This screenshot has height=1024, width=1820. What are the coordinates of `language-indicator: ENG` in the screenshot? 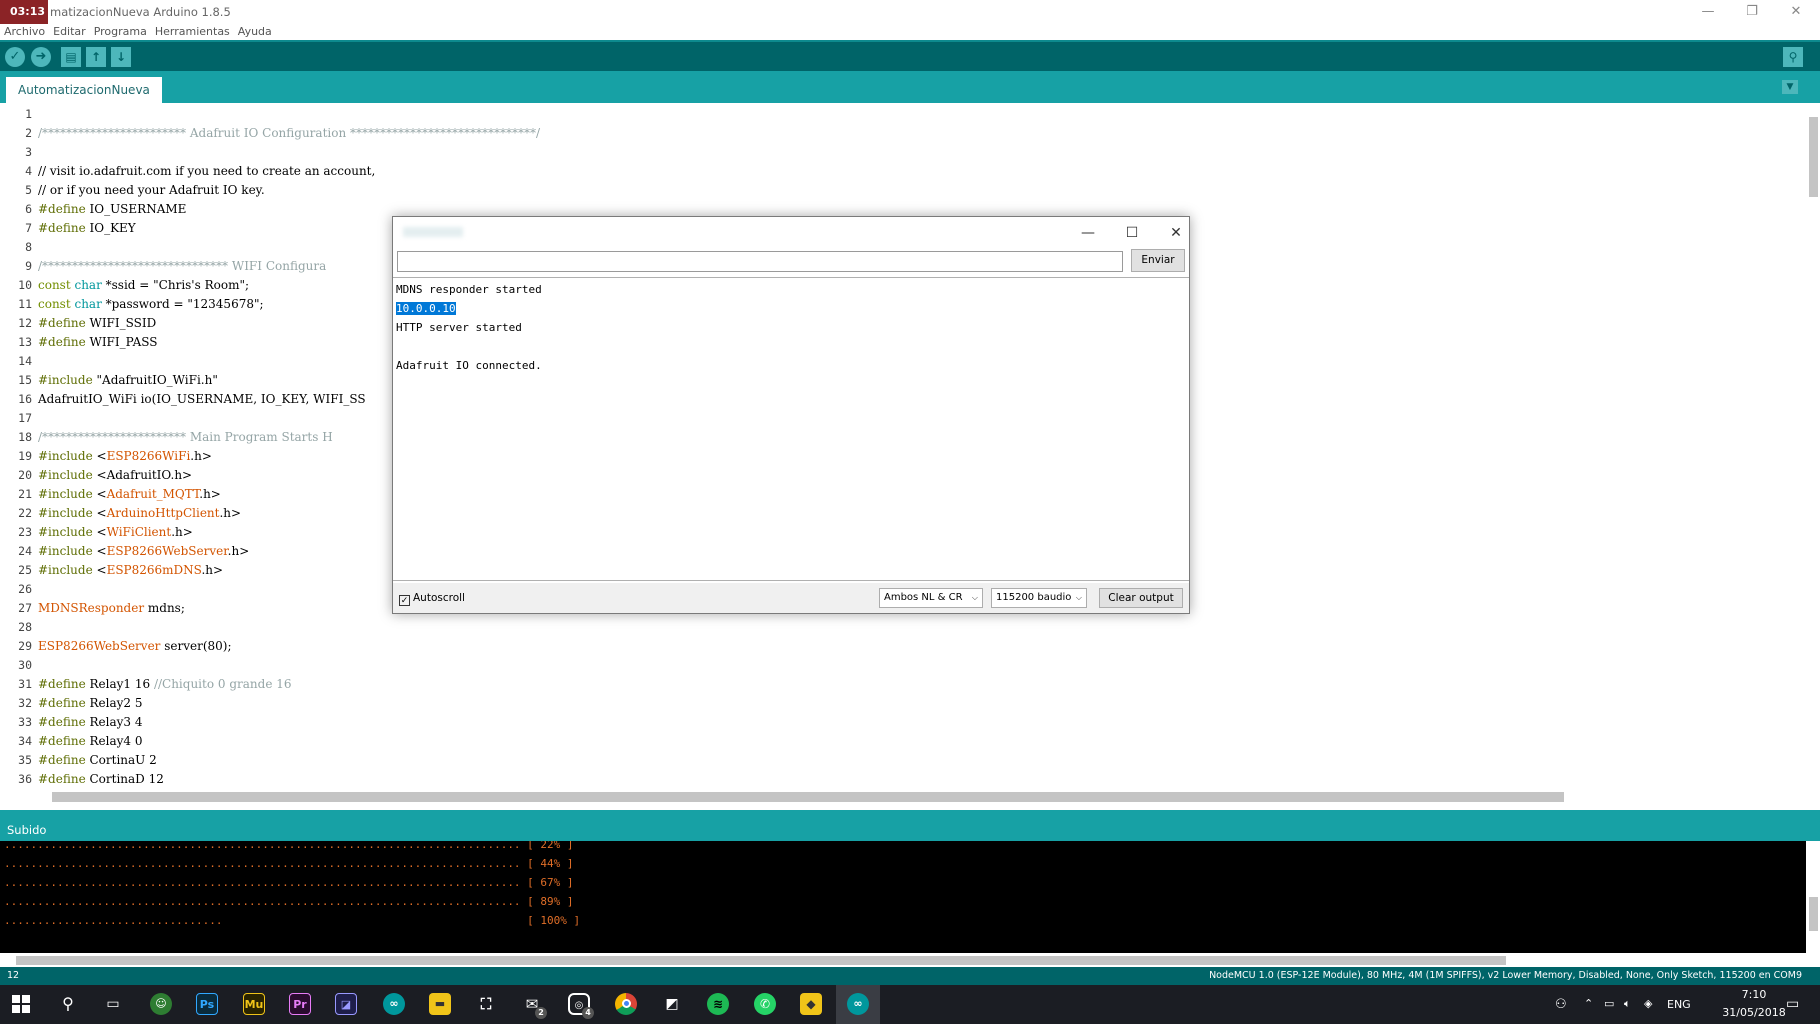 It's located at (1679, 1004).